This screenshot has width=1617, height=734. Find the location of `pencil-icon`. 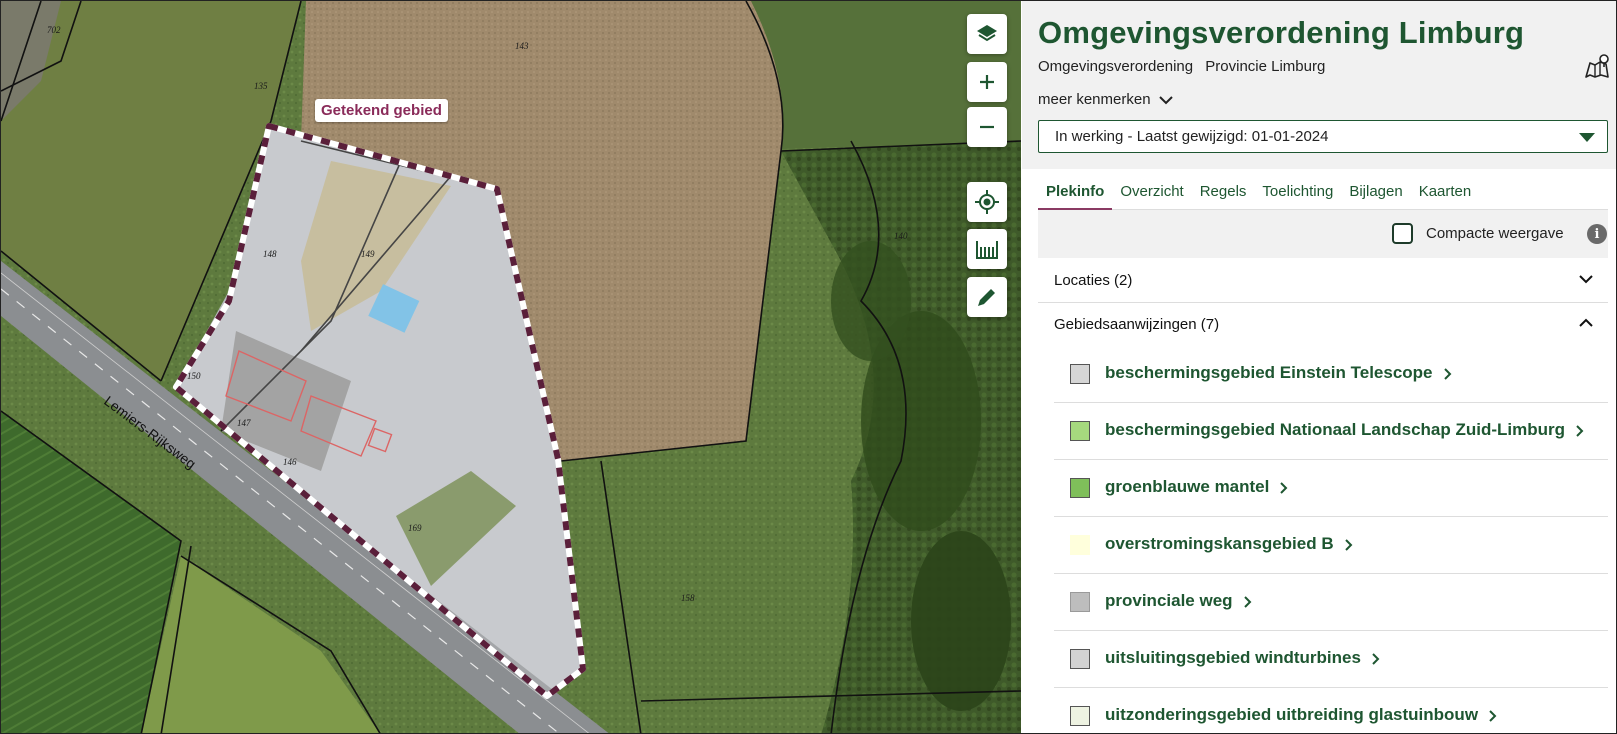

pencil-icon is located at coordinates (986, 297).